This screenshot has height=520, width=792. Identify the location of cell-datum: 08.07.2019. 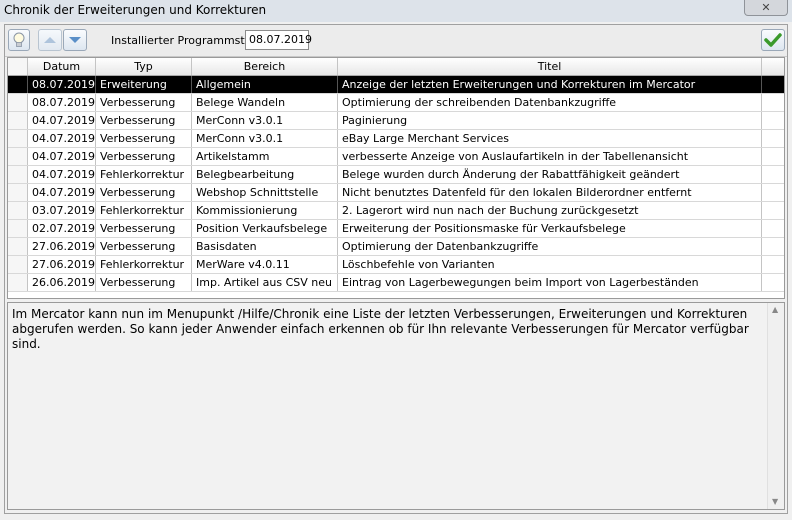
(62, 84).